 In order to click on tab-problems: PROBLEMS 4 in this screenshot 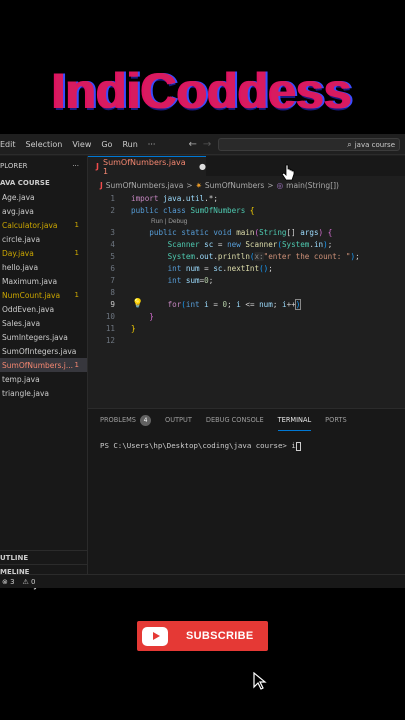, I will do `click(125, 420)`.